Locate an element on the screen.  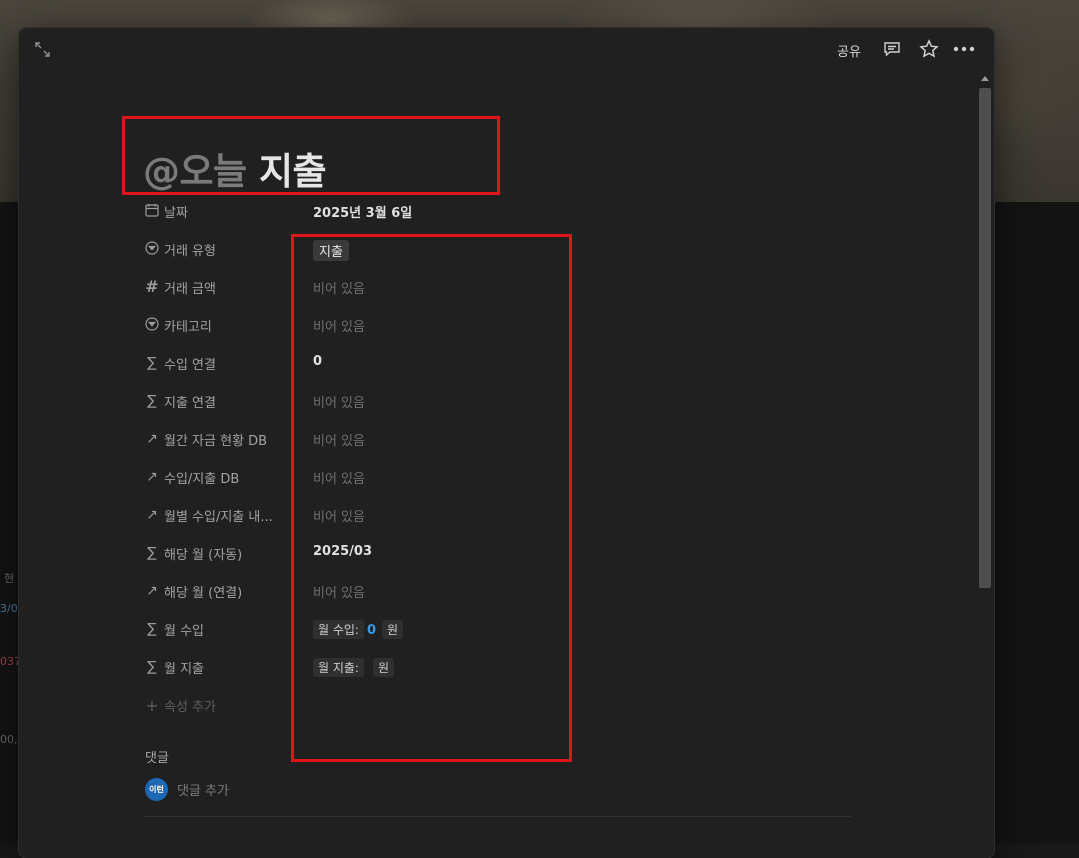
add-property-label: 속성 추가 is located at coordinates (190, 707).